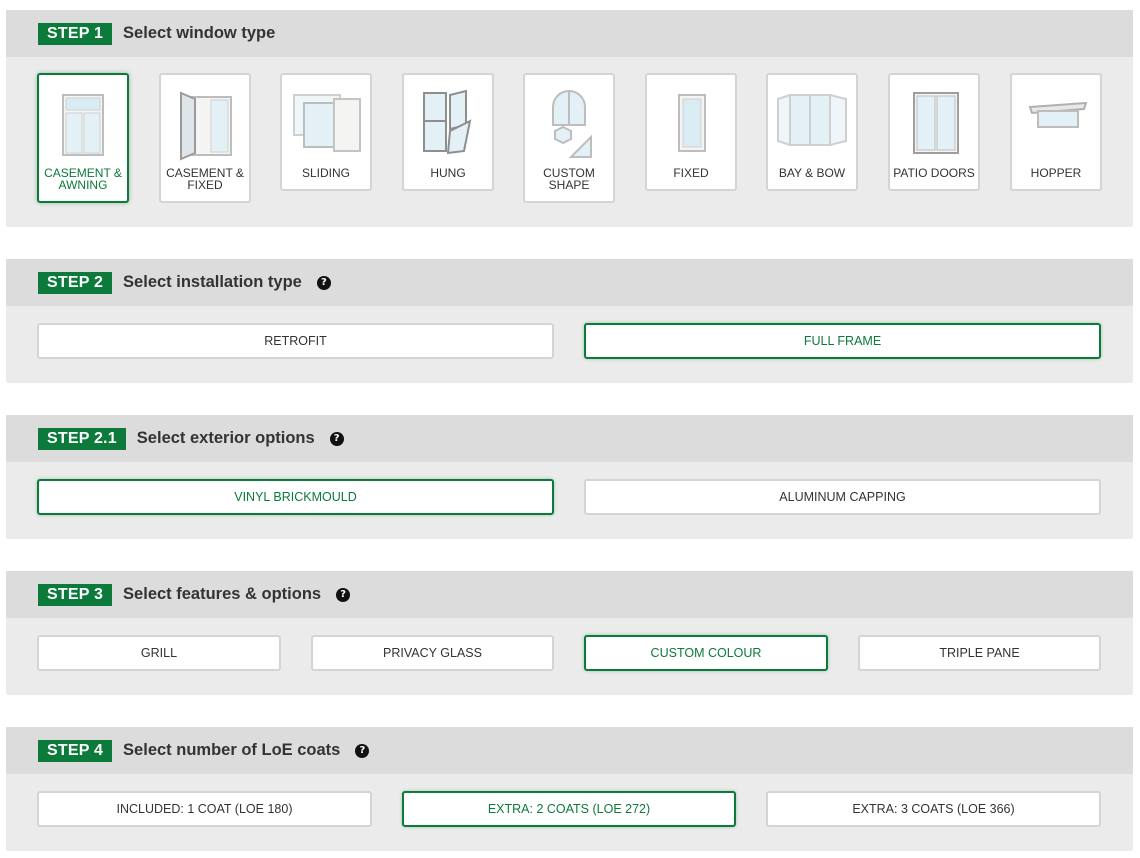 The width and height of the screenshot is (1140, 858). I want to click on loe-2-coats-option: EXTRA: 2 COATS (LOE 272), so click(569, 809).